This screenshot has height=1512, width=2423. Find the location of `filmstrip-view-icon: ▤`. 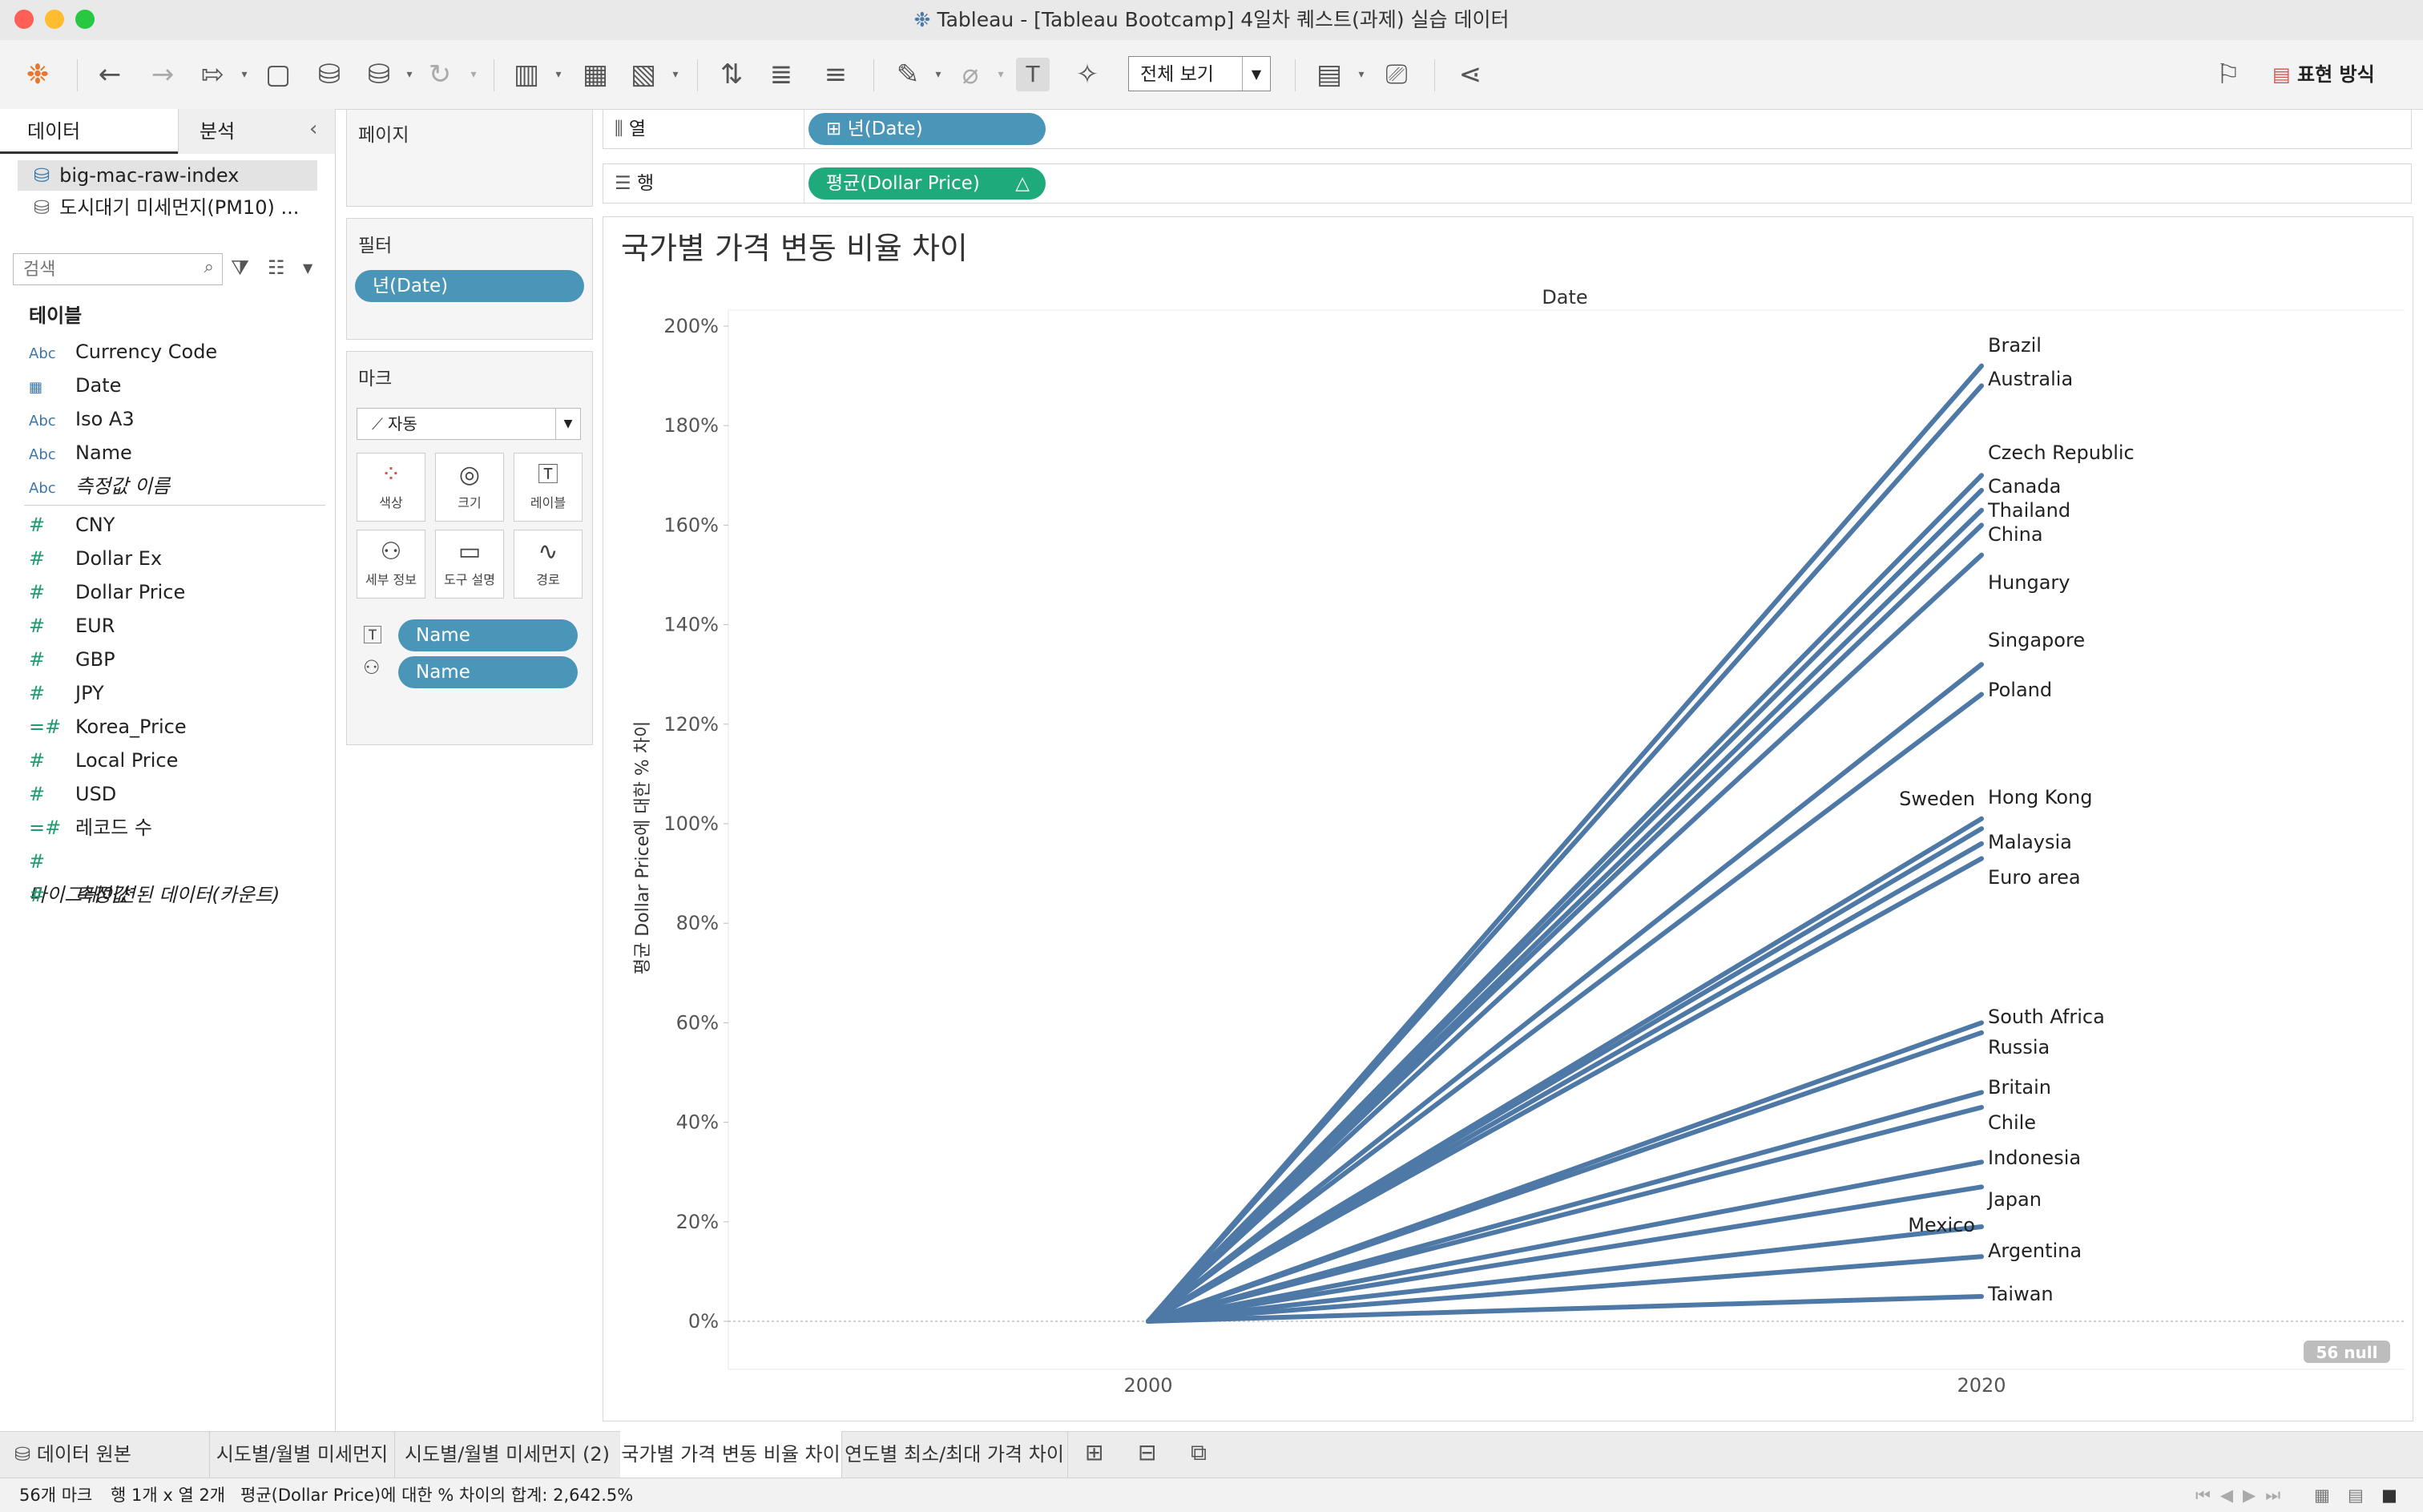

filmstrip-view-icon: ▤ is located at coordinates (2356, 1495).